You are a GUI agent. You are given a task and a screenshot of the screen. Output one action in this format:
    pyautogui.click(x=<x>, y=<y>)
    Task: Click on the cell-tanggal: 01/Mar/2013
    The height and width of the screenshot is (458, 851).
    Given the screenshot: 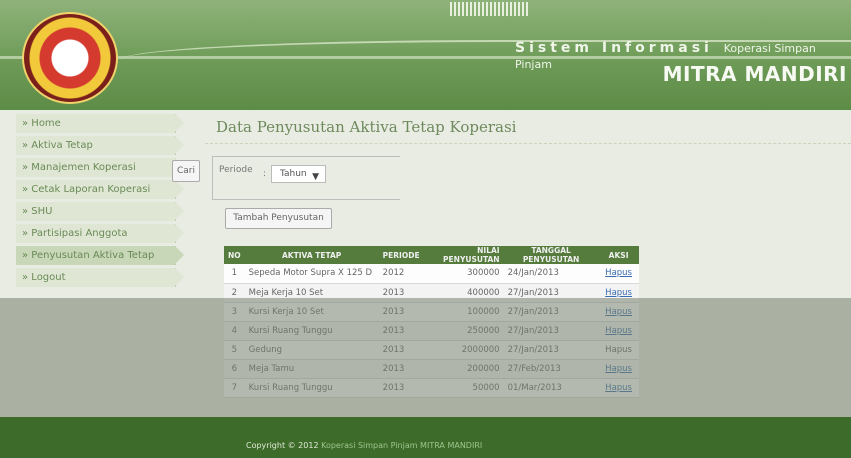 What is the action you would take?
    pyautogui.click(x=551, y=388)
    